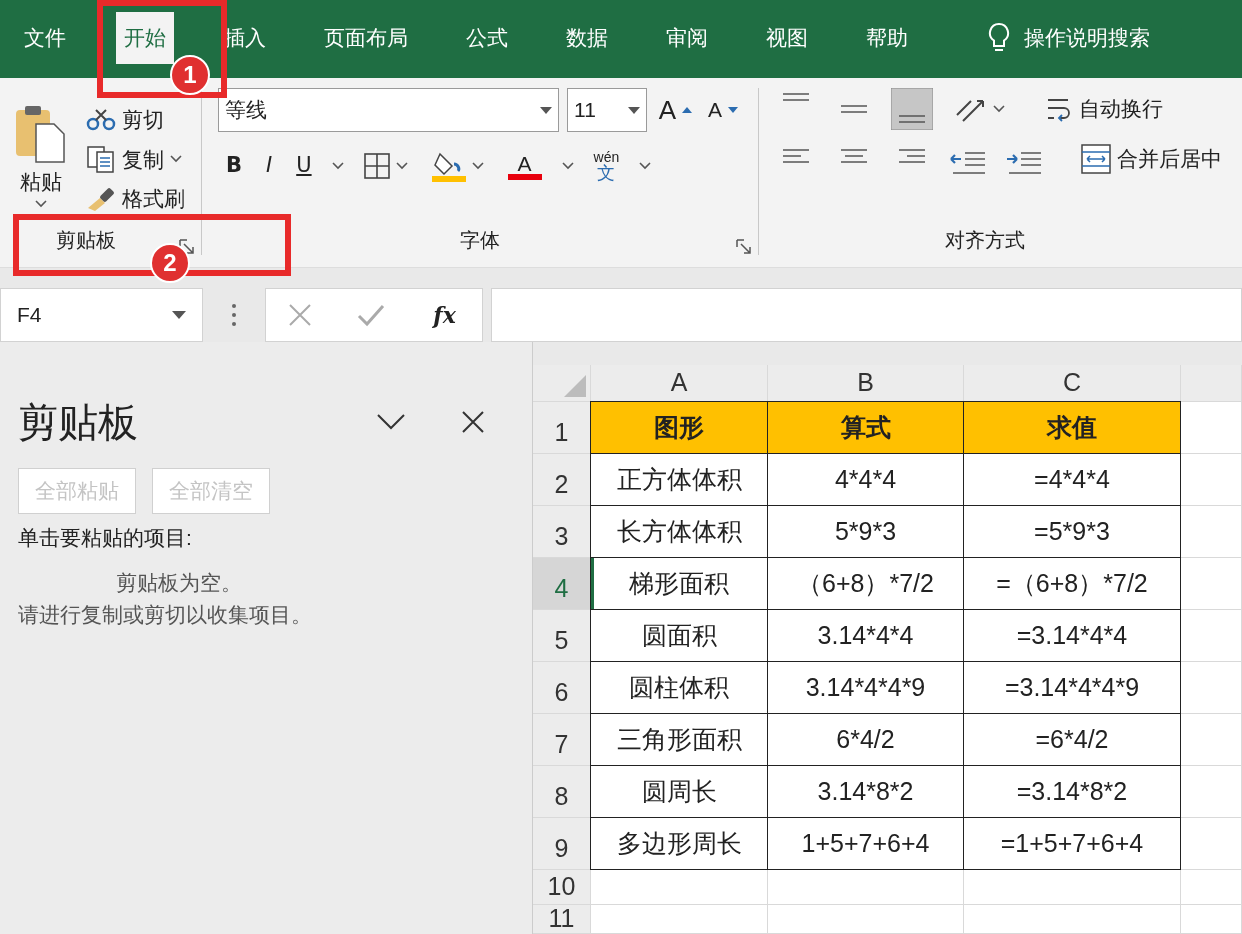 This screenshot has height=934, width=1242. Describe the element at coordinates (723, 110) in the screenshot. I see `shrink-font-button: A` at that location.